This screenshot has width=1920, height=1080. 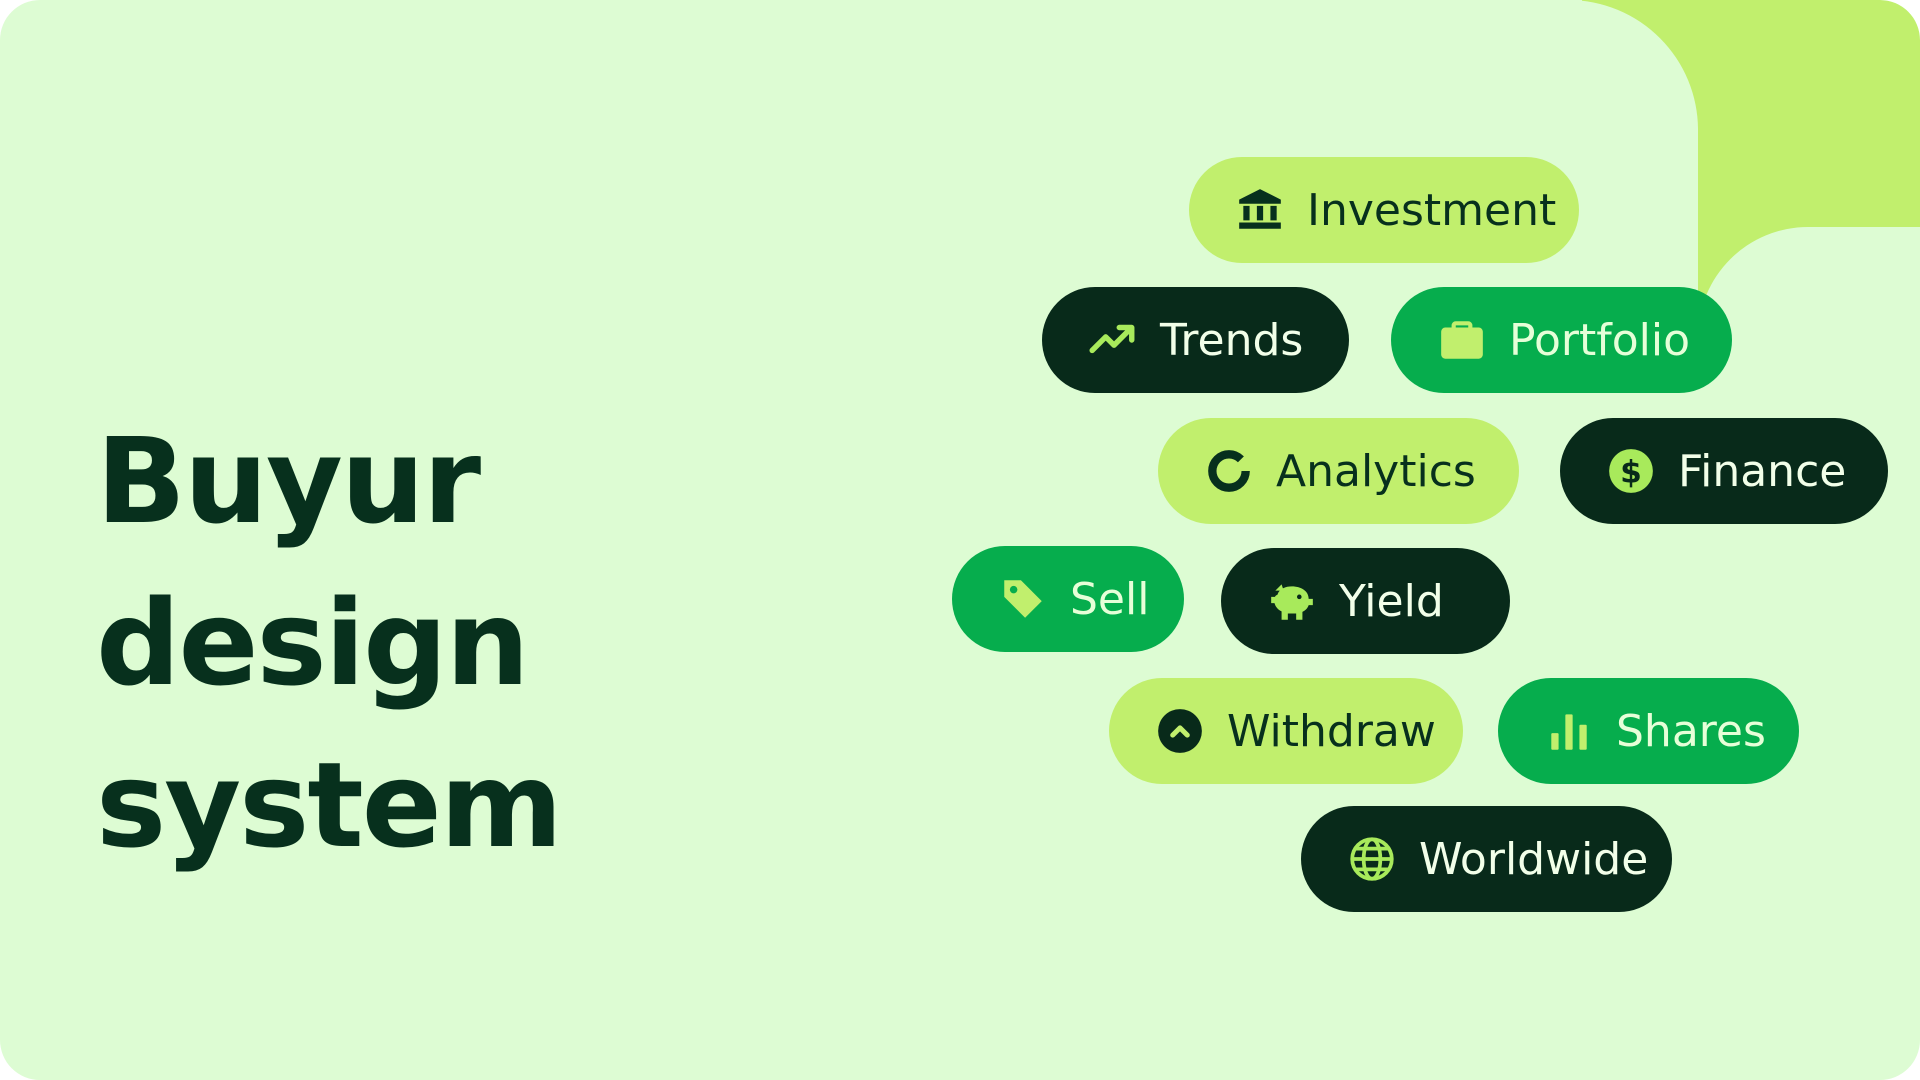 What do you see at coordinates (1023, 599) in the screenshot?
I see `tag-icon` at bounding box center [1023, 599].